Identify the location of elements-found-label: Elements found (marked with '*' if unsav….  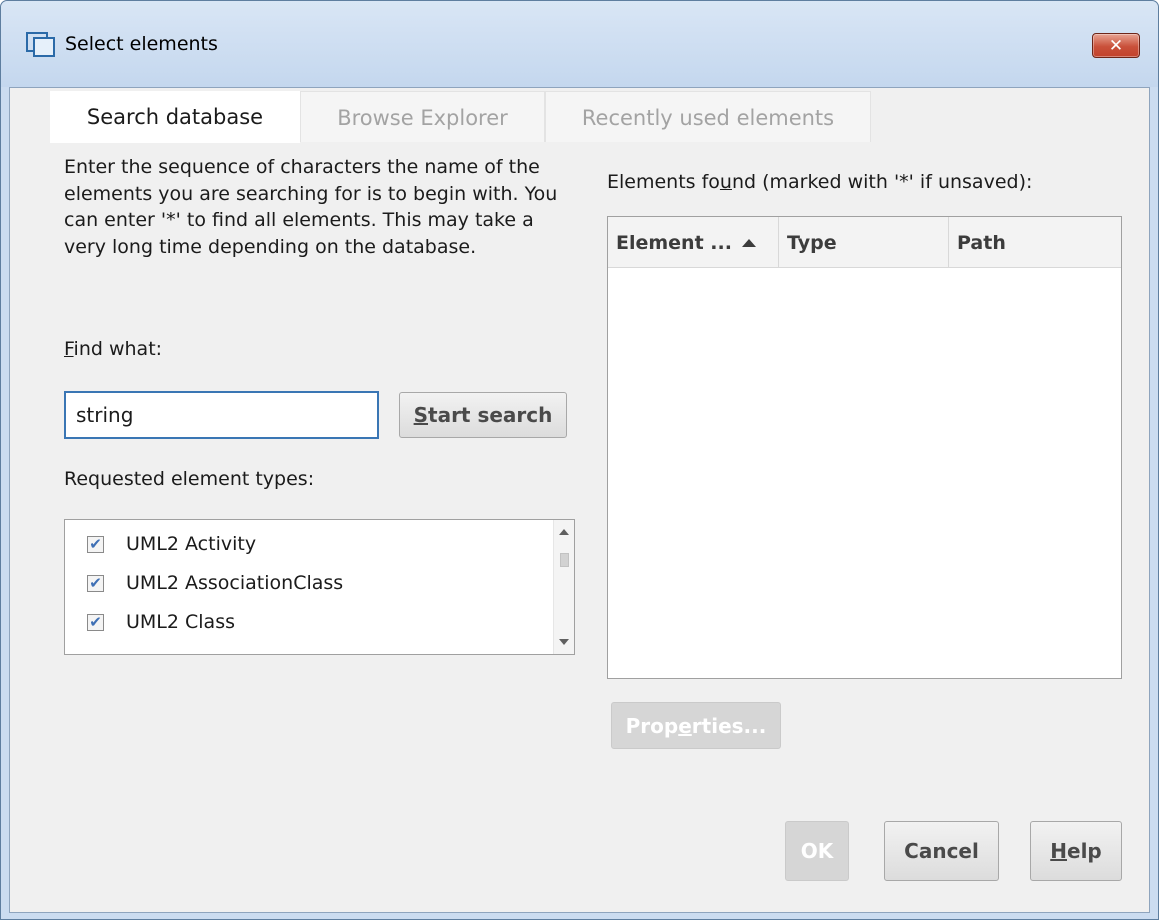
(820, 182).